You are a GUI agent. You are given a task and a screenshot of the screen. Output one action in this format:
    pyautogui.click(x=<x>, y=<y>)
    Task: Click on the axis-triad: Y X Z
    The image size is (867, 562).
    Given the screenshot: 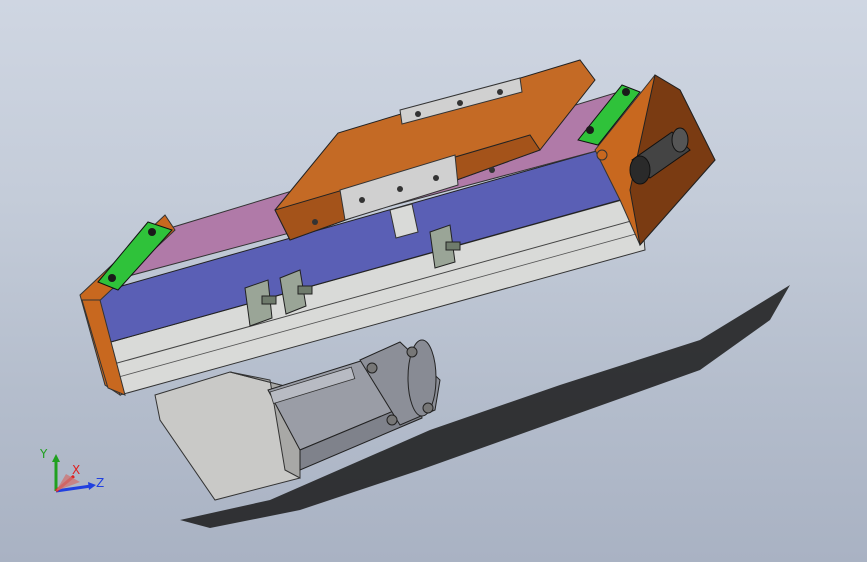 What is the action you would take?
    pyautogui.click(x=76, y=476)
    